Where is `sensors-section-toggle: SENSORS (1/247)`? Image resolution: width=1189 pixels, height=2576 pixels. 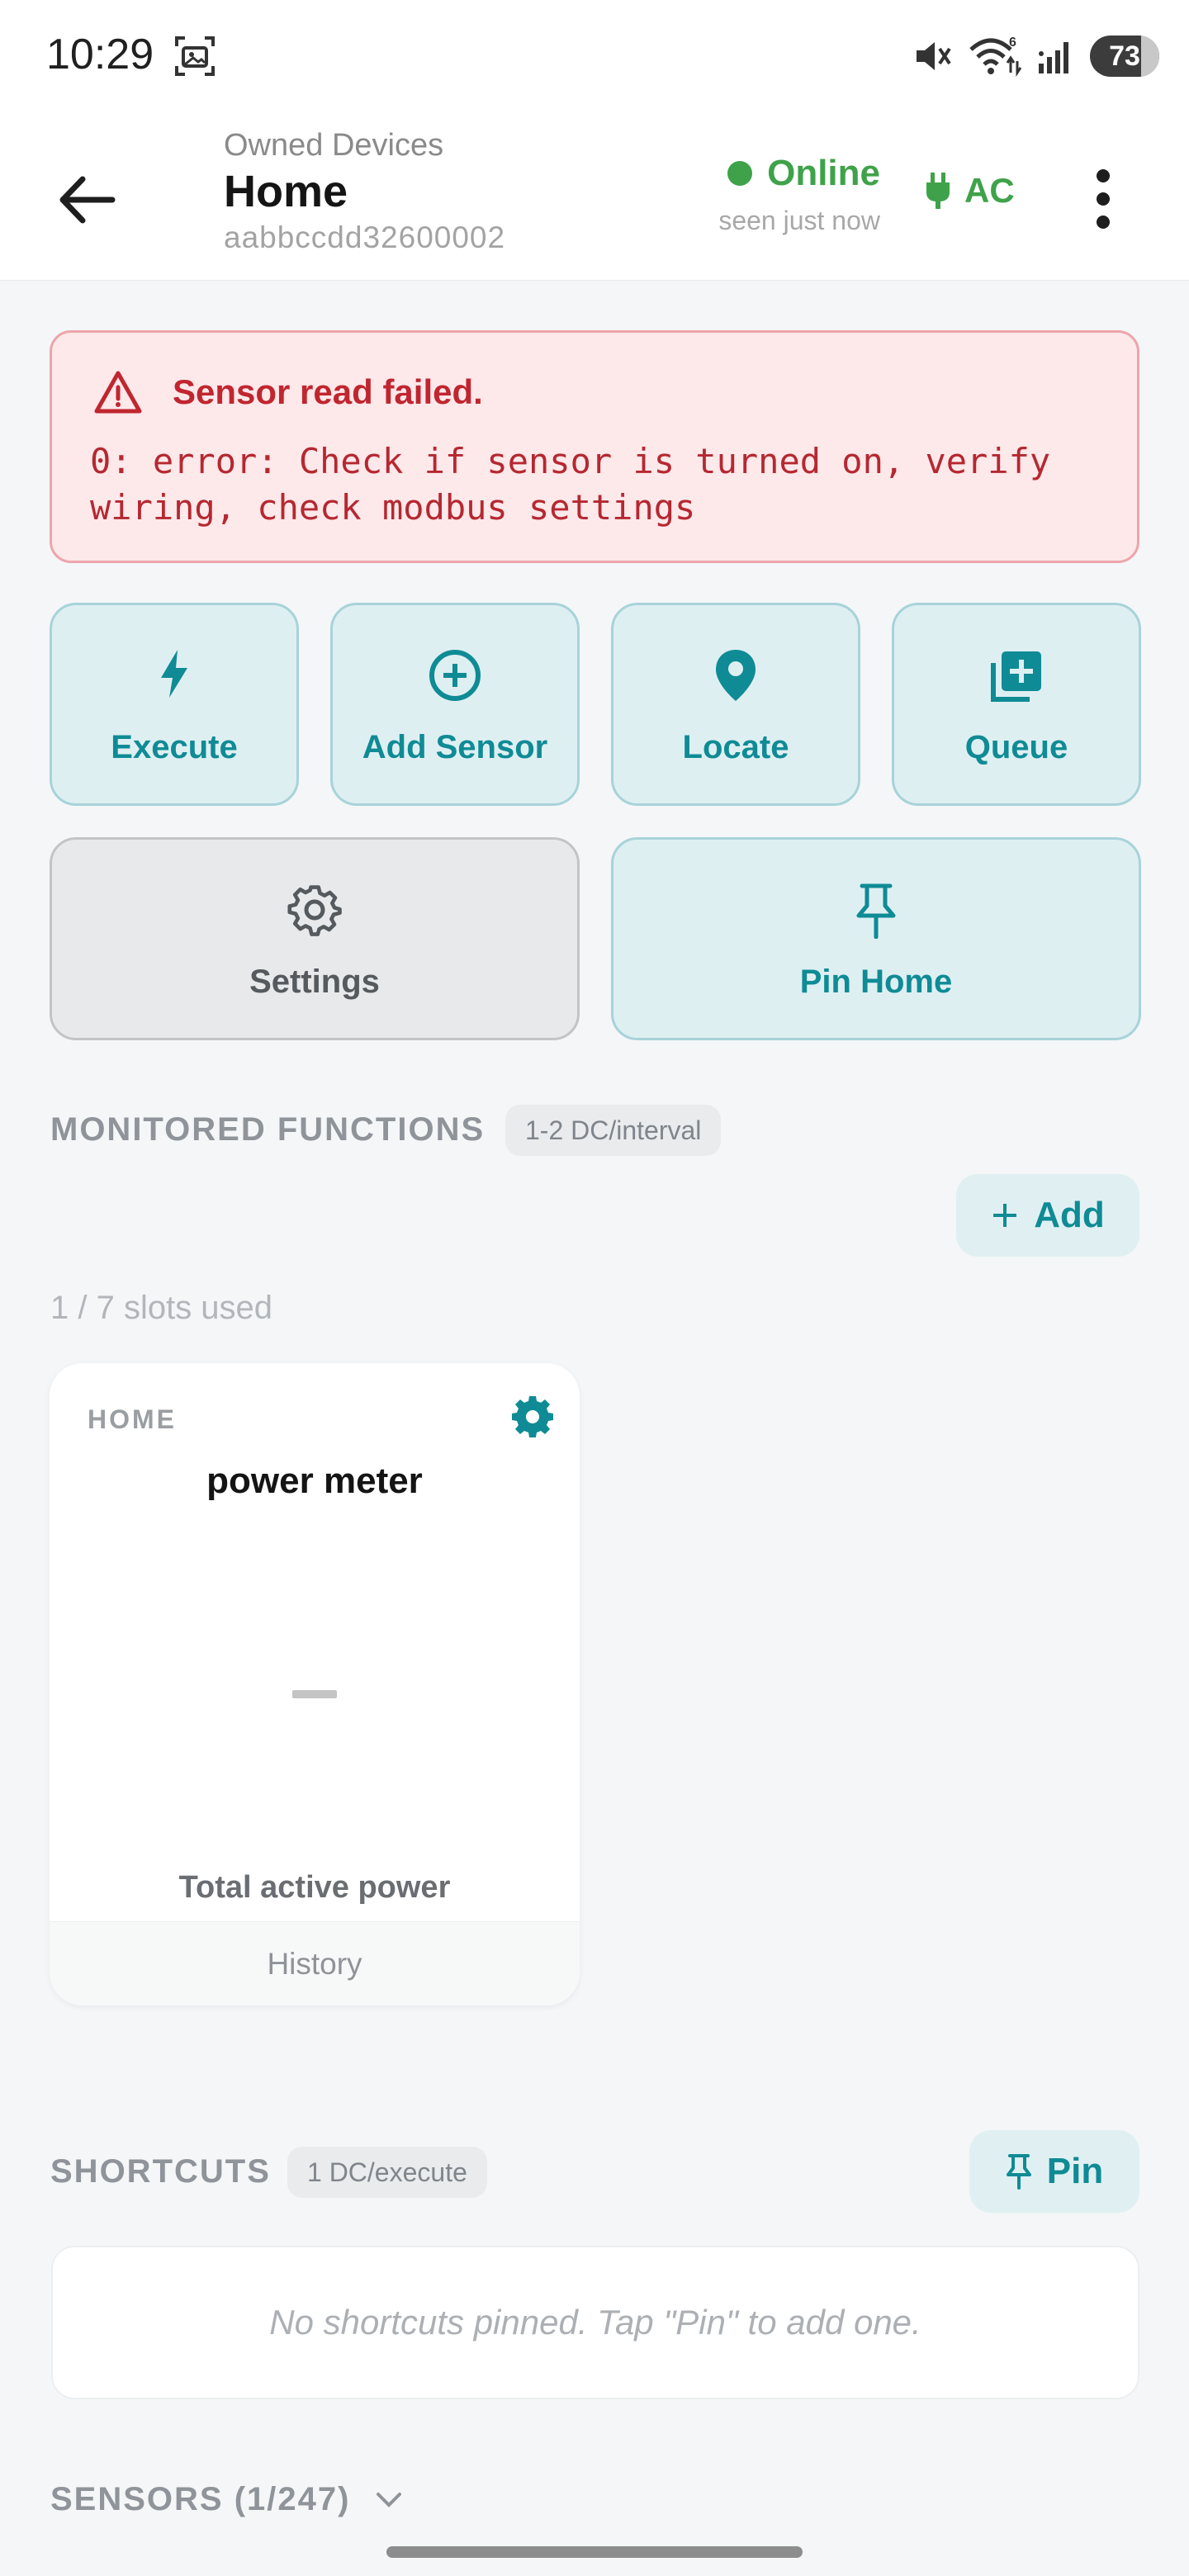 sensors-section-toggle: SENSORS (1/247) is located at coordinates (226, 2499).